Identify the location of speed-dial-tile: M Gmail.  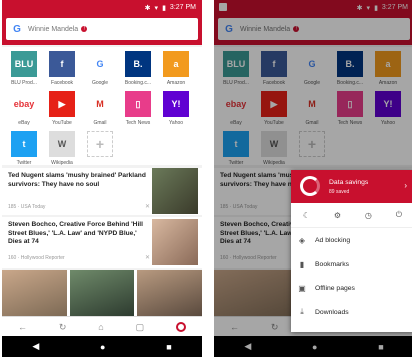
(100, 108).